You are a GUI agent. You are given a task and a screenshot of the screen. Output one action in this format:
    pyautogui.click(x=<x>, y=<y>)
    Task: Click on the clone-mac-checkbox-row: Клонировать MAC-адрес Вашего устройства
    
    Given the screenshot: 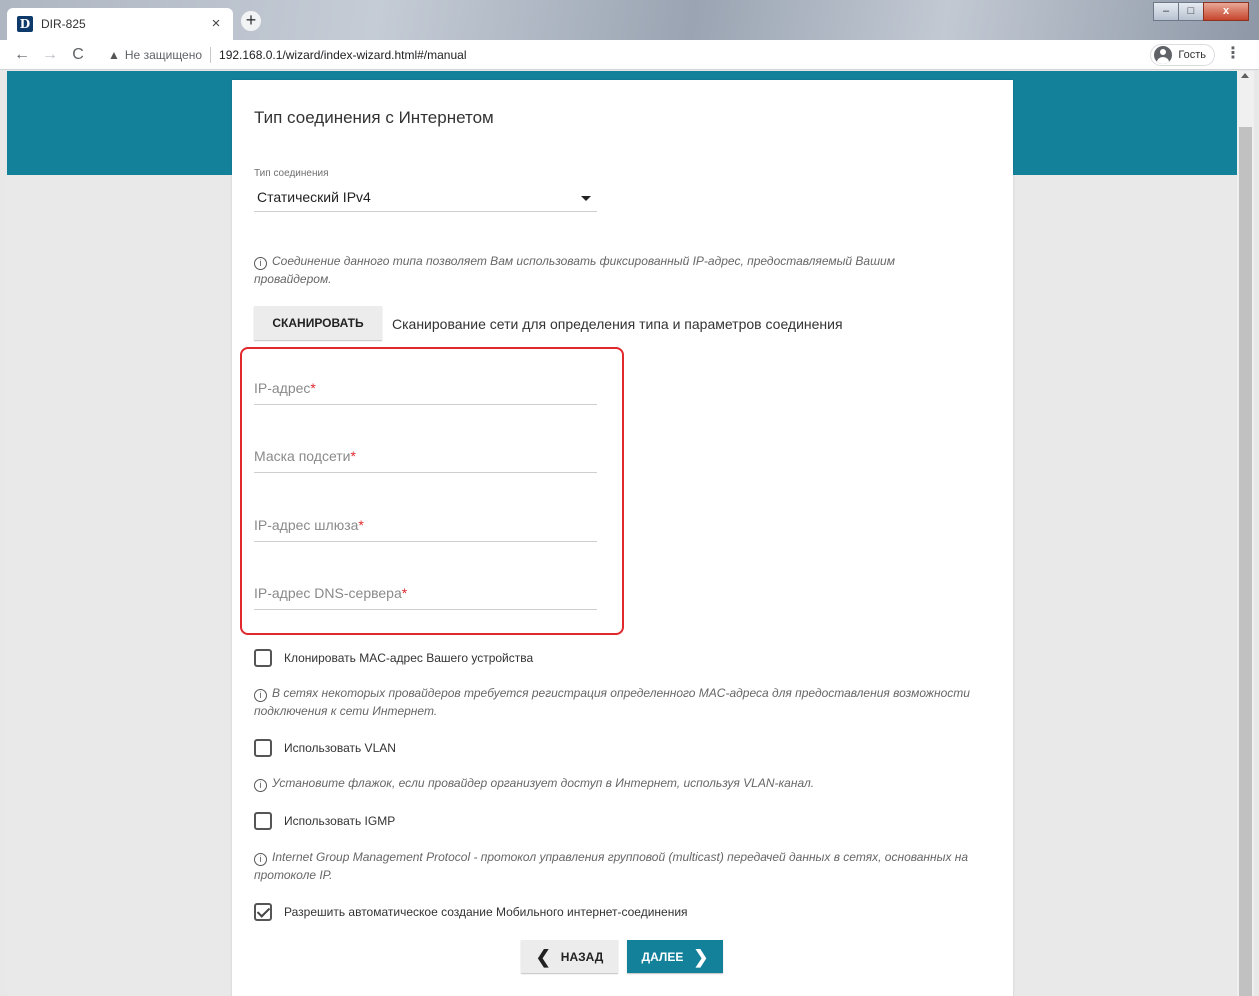 What is the action you would take?
    pyautogui.click(x=393, y=658)
    